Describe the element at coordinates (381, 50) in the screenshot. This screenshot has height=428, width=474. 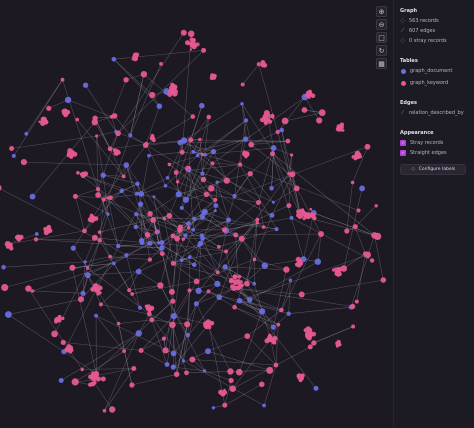
I see `rotate-icon: ↻` at that location.